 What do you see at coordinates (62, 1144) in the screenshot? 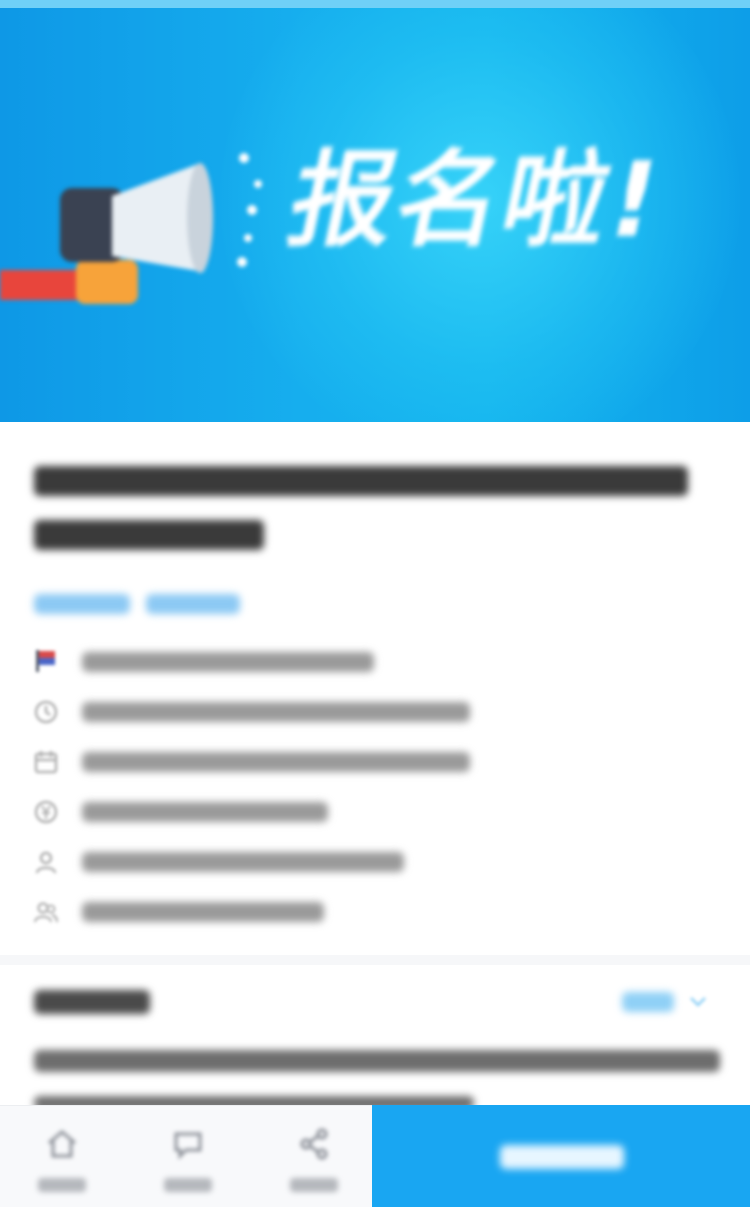
I see `home-icon` at bounding box center [62, 1144].